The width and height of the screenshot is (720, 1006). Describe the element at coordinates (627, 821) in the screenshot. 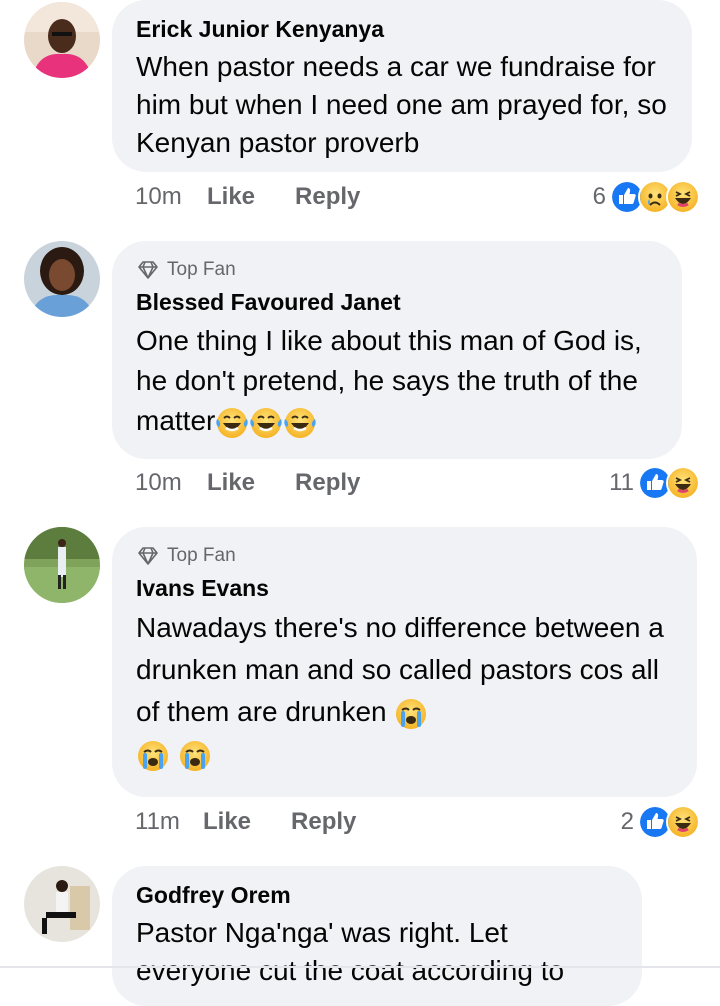

I see `reaction-count: 2` at that location.